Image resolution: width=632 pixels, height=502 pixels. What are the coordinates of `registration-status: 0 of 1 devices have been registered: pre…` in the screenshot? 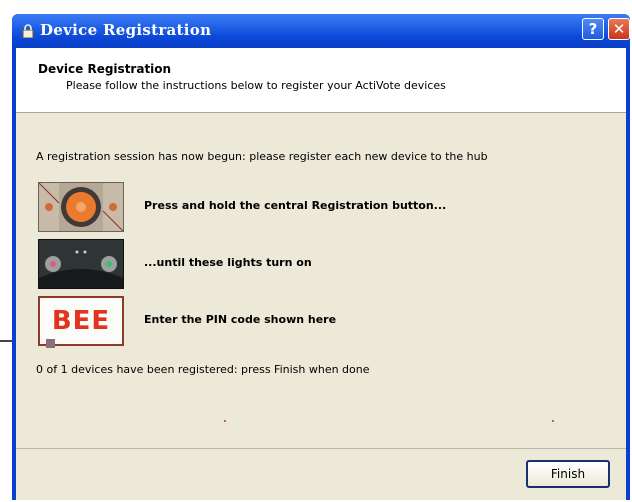 It's located at (203, 369).